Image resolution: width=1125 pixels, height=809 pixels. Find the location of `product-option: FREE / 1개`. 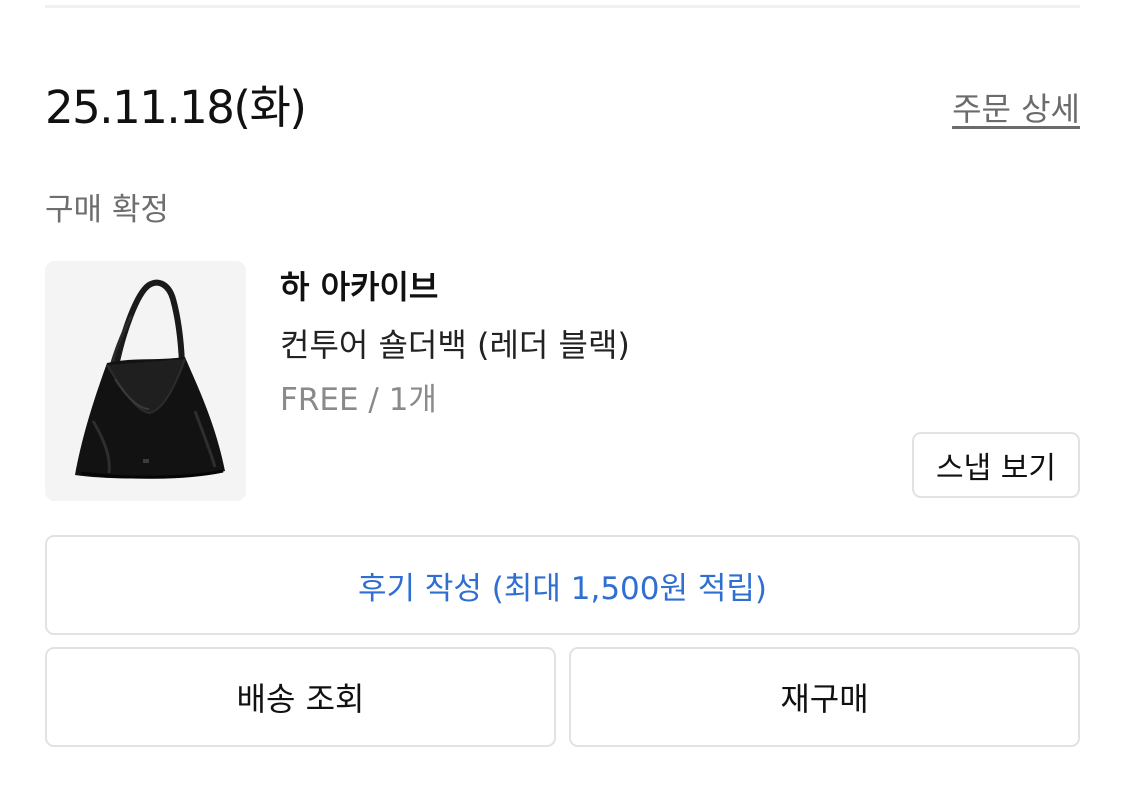

product-option: FREE / 1개 is located at coordinates (358, 400).